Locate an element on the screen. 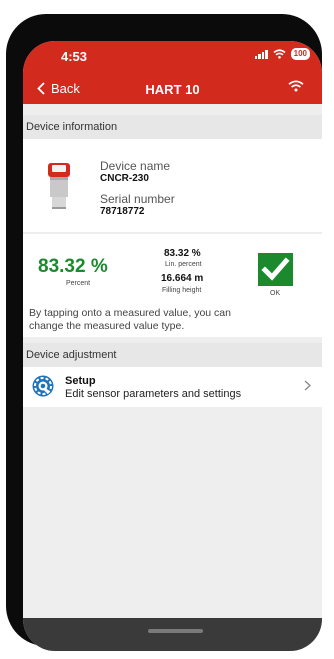 This screenshot has height=659, width=334. checkmark-icon is located at coordinates (275, 269).